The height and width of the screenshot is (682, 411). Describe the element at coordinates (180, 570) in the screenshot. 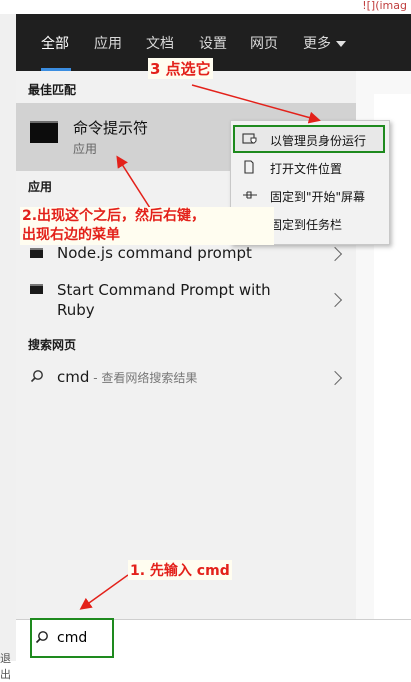

I see `annotation-step-1: 1. 先输入 cmd` at that location.